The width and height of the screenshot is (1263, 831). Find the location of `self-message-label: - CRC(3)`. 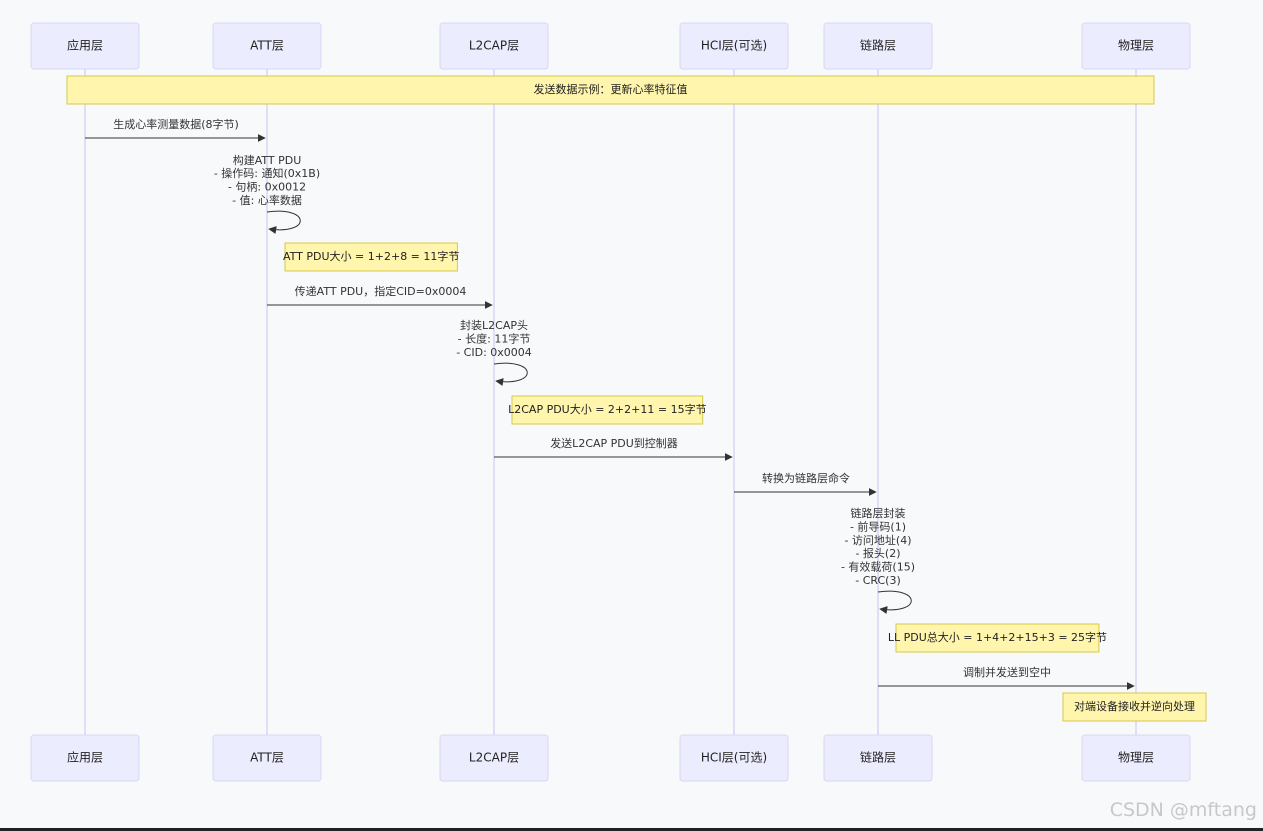

self-message-label: - CRC(3) is located at coordinates (878, 580).